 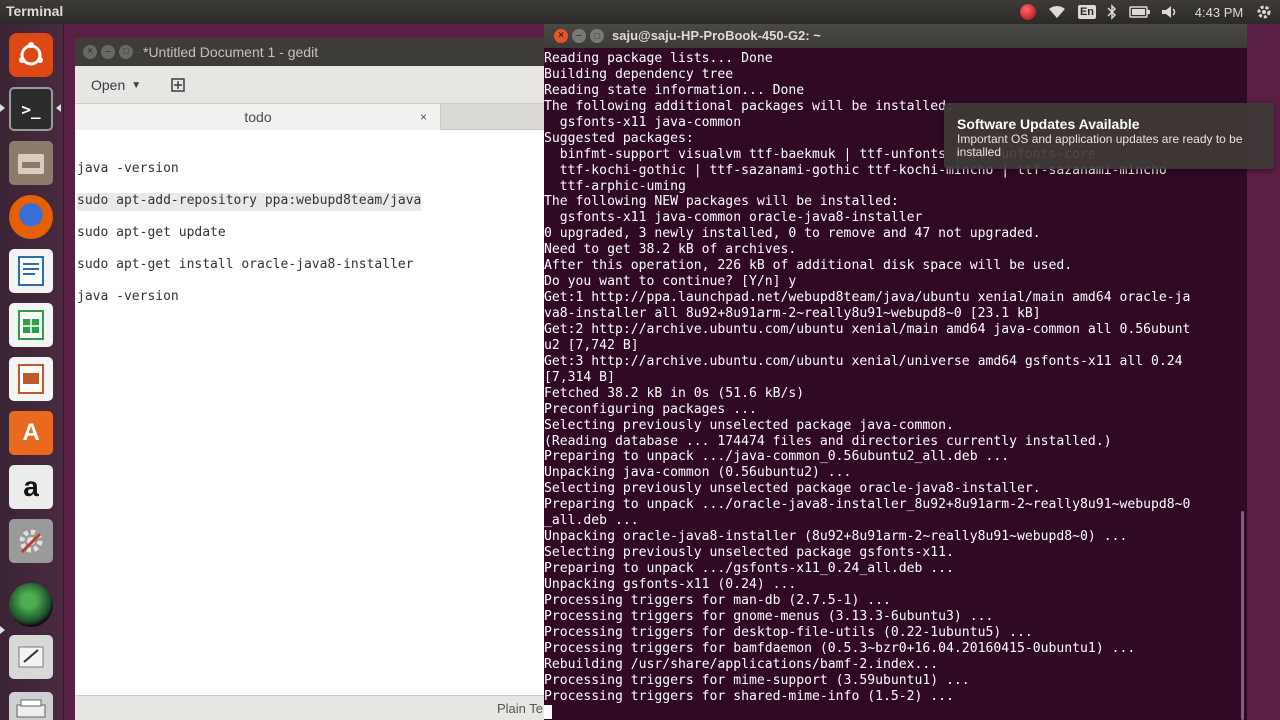 I want to click on terminal-line: Need to get 38.2 kB of archives., so click(x=670, y=250).